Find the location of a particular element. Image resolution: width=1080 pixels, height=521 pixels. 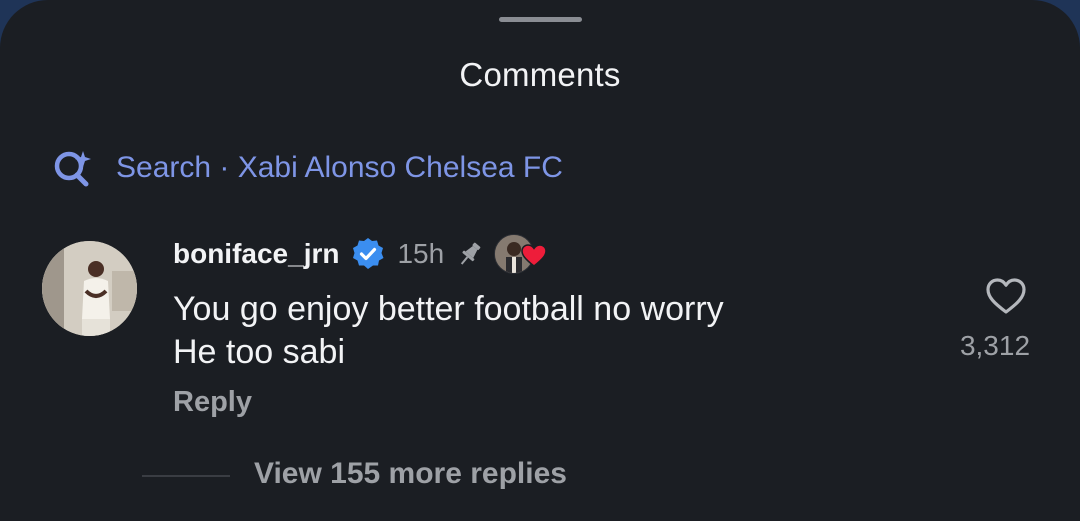

heart-outline-icon is located at coordinates (1006, 296).